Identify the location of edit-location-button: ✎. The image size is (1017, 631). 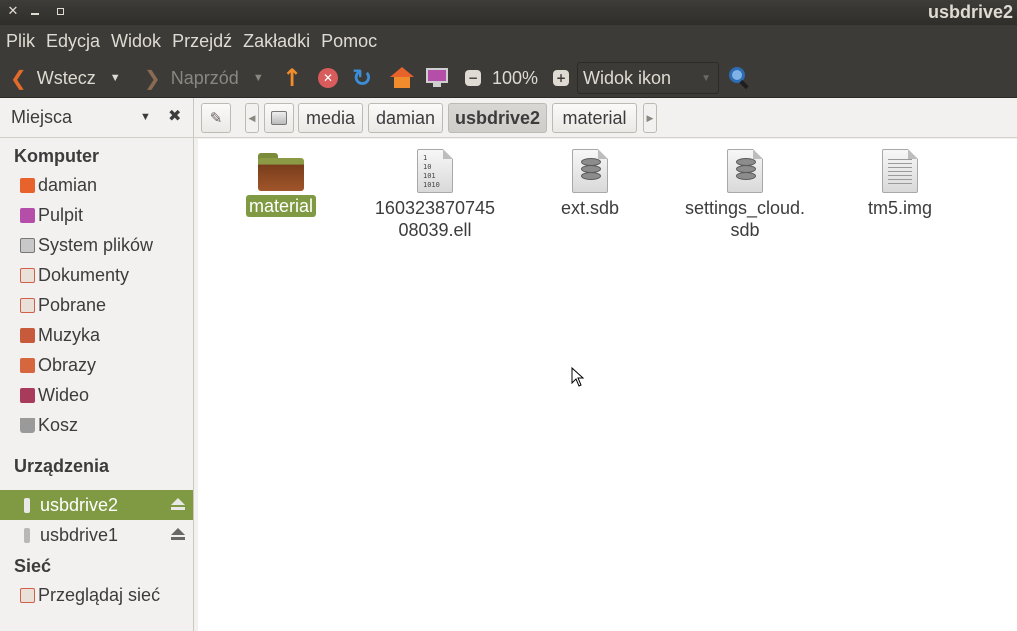
(216, 118).